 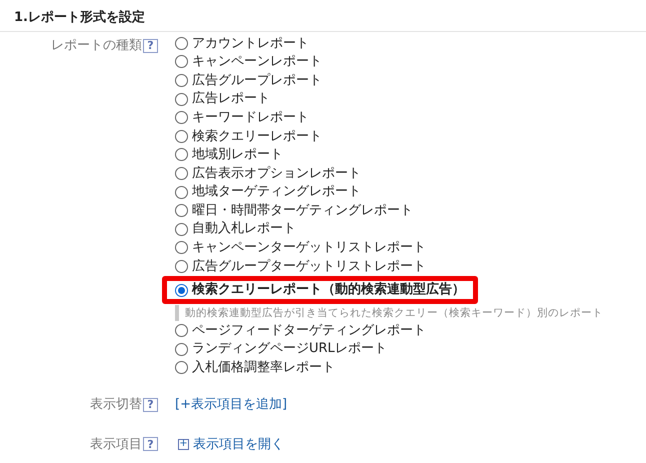 What do you see at coordinates (183, 444) in the screenshot?
I see `expand-button: +` at bounding box center [183, 444].